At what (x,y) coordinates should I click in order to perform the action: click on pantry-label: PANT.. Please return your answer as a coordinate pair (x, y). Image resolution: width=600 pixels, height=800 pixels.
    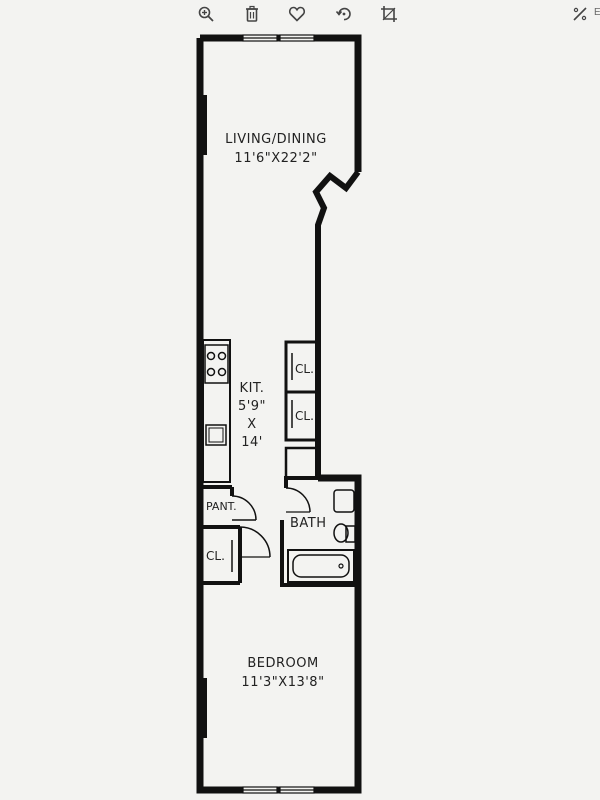
    Looking at the image, I should click on (221, 506).